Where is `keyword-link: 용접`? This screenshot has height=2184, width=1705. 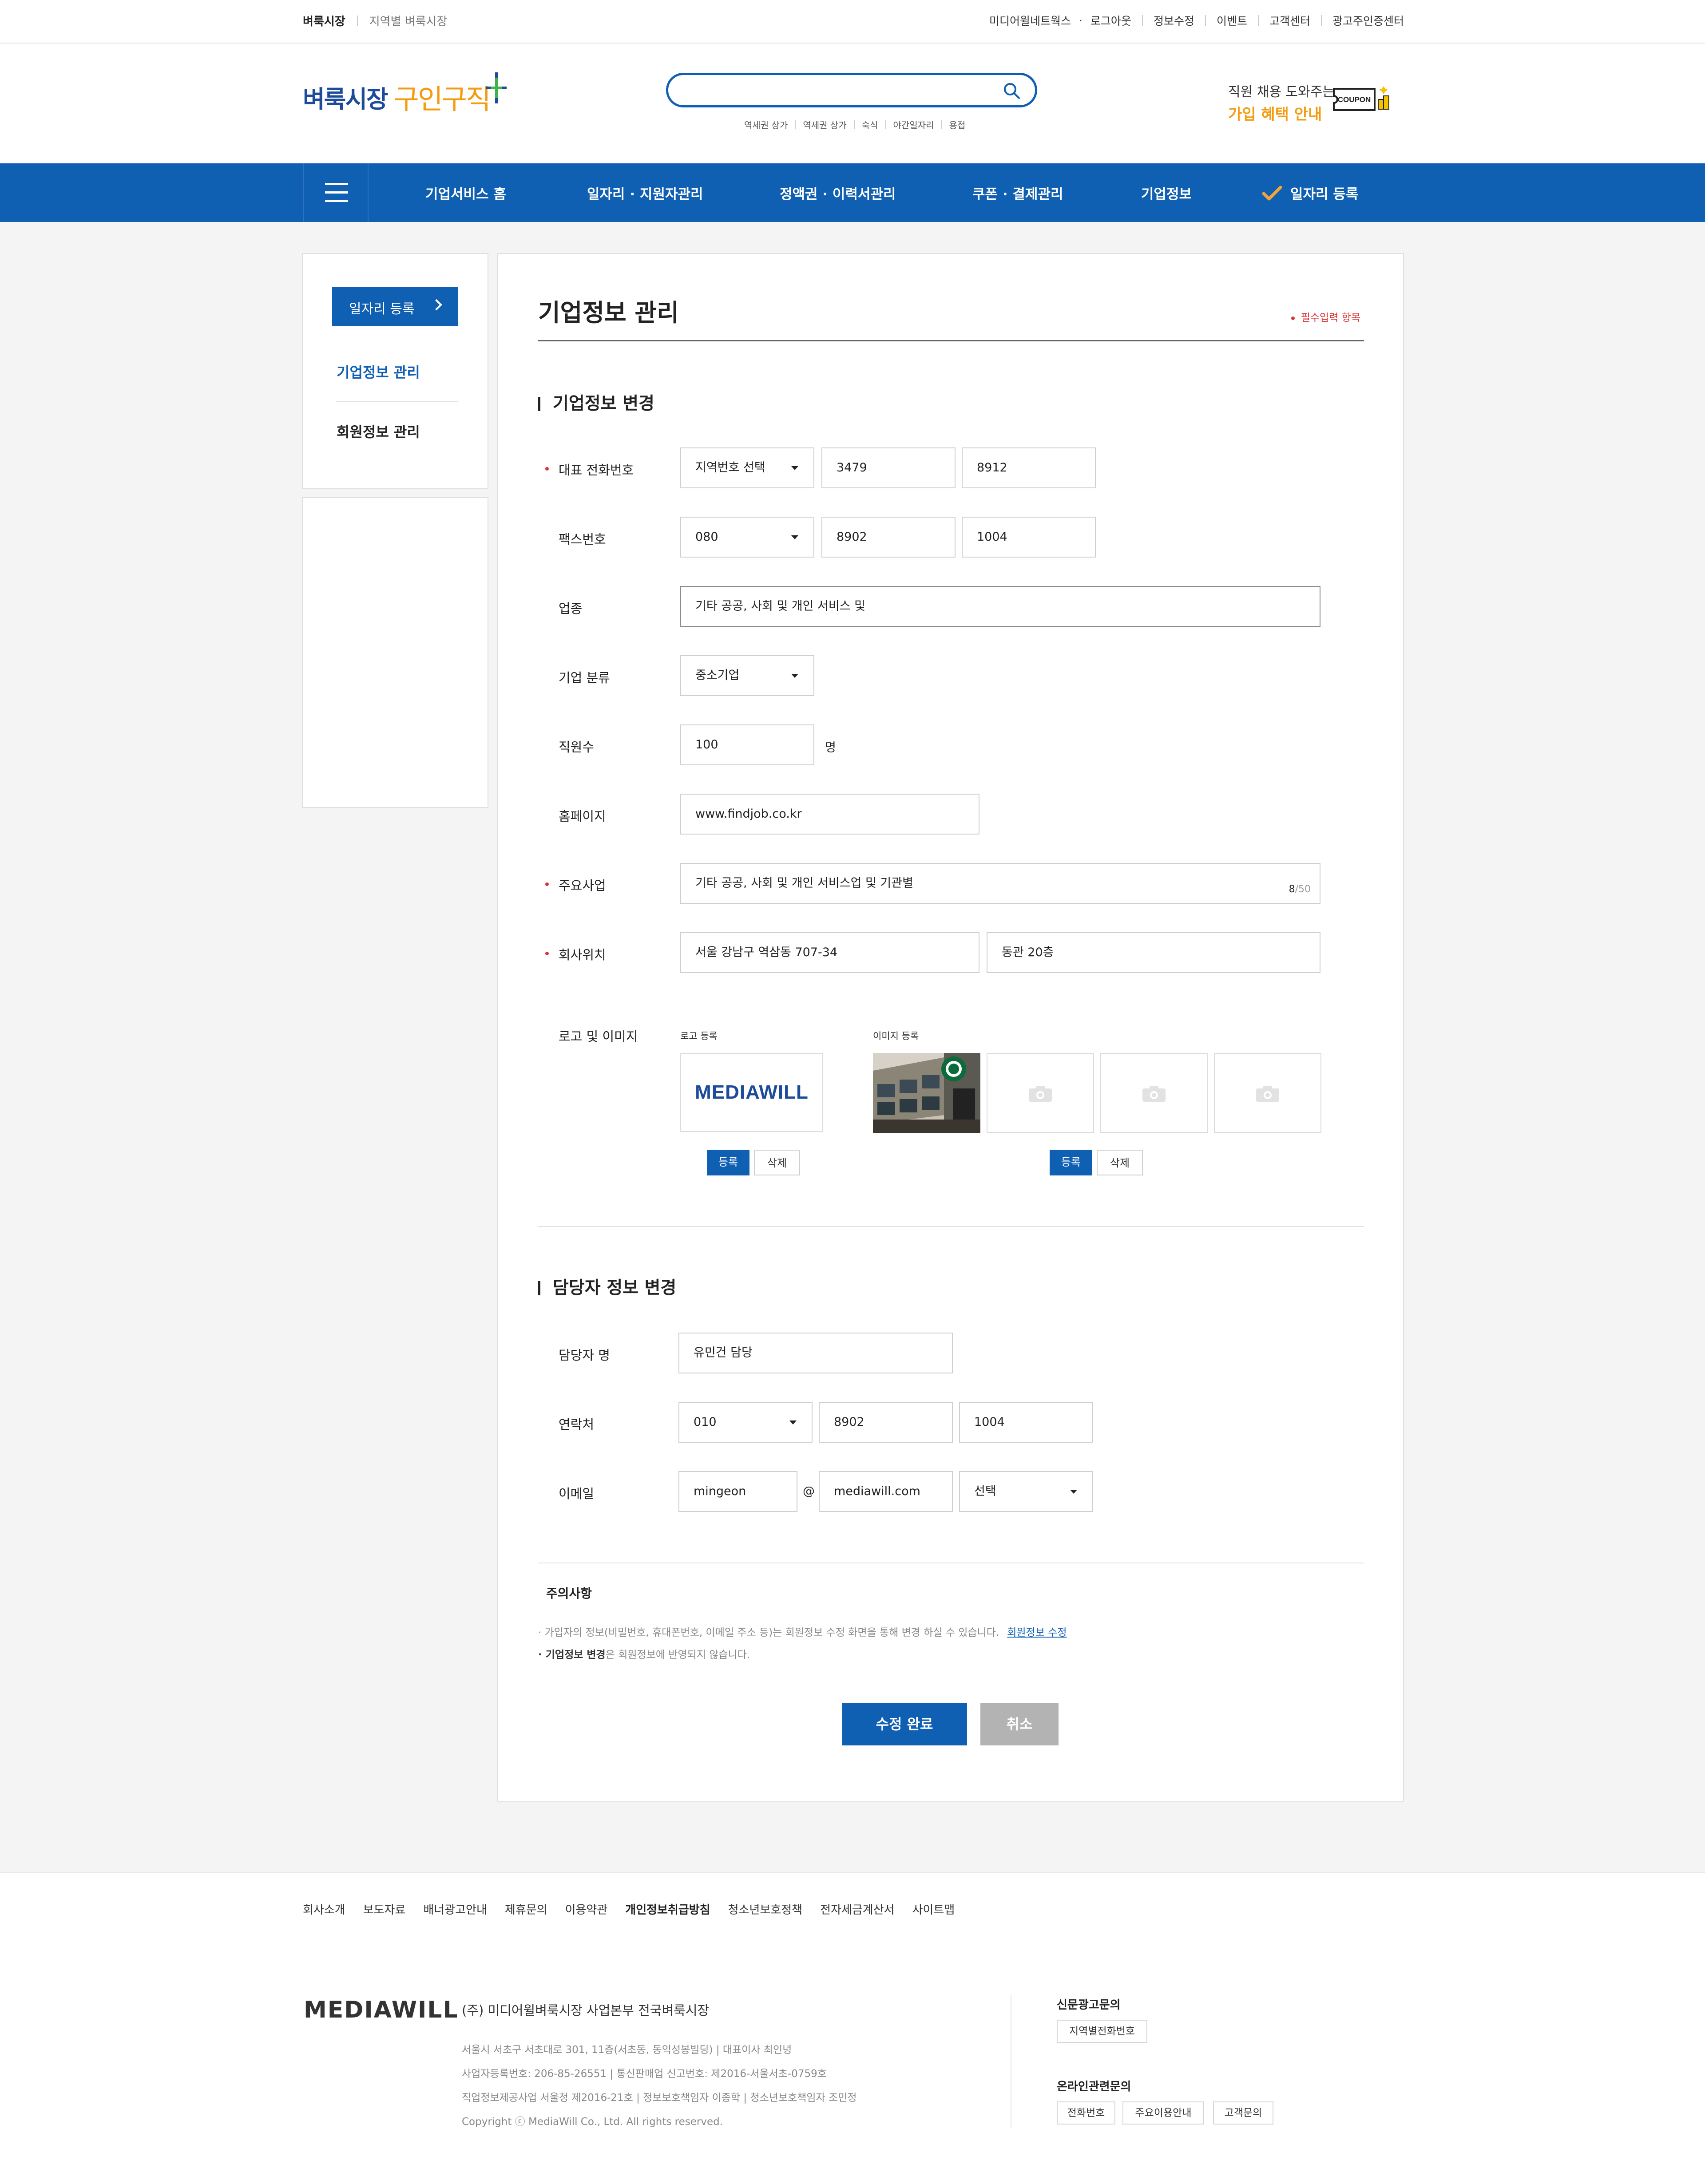 keyword-link: 용접 is located at coordinates (957, 125).